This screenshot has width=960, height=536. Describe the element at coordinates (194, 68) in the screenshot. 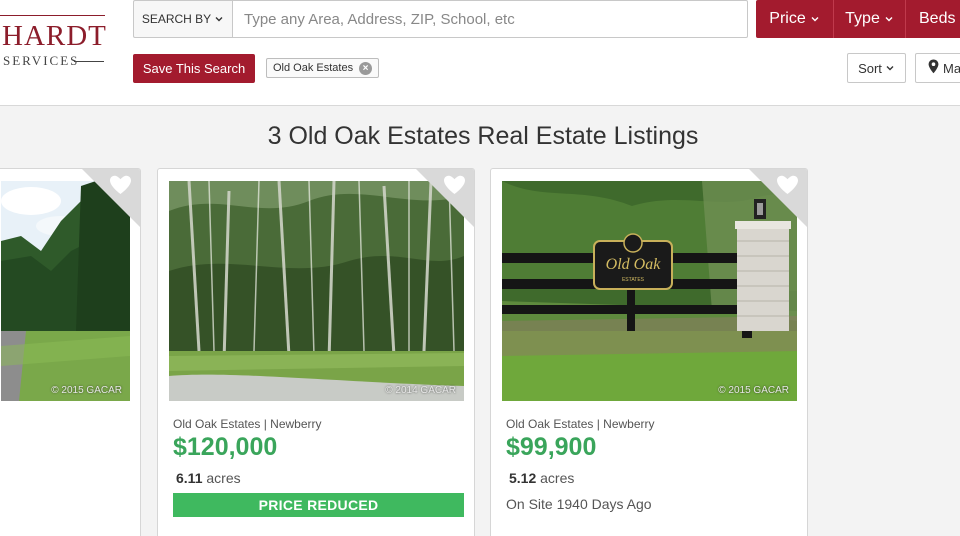

I see `save-search-button: Save This Search` at that location.